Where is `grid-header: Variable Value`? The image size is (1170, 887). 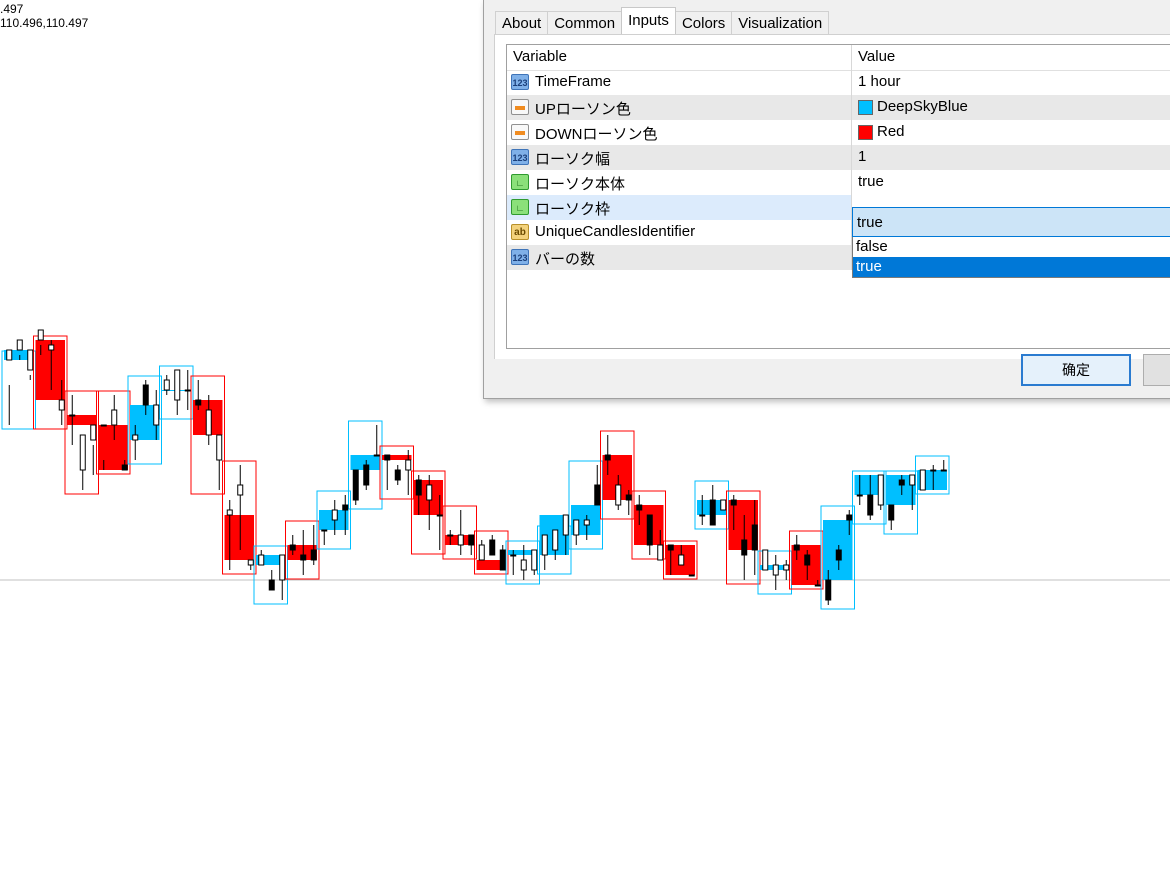
grid-header: Variable Value is located at coordinates (838, 58).